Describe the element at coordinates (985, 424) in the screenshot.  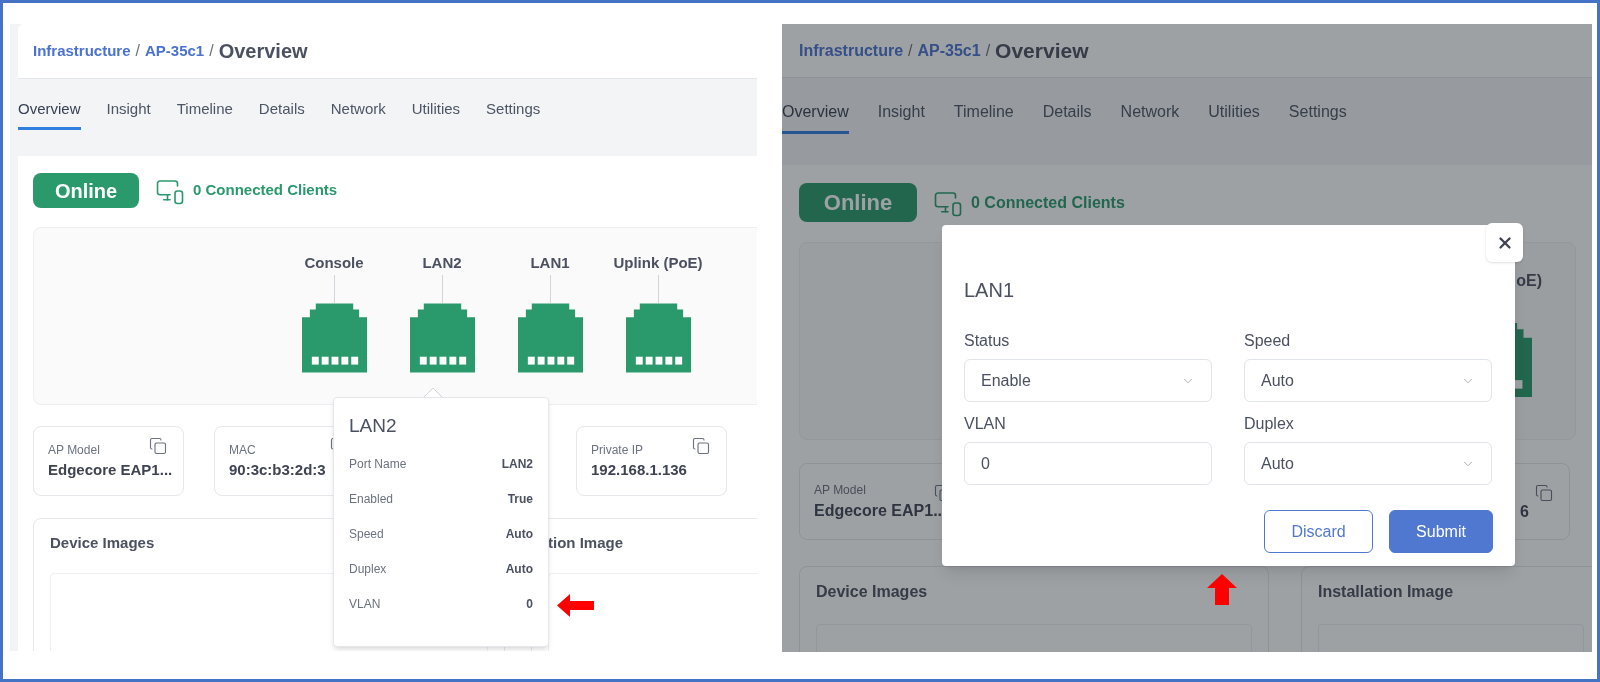
I see `field-label: VLAN` at that location.